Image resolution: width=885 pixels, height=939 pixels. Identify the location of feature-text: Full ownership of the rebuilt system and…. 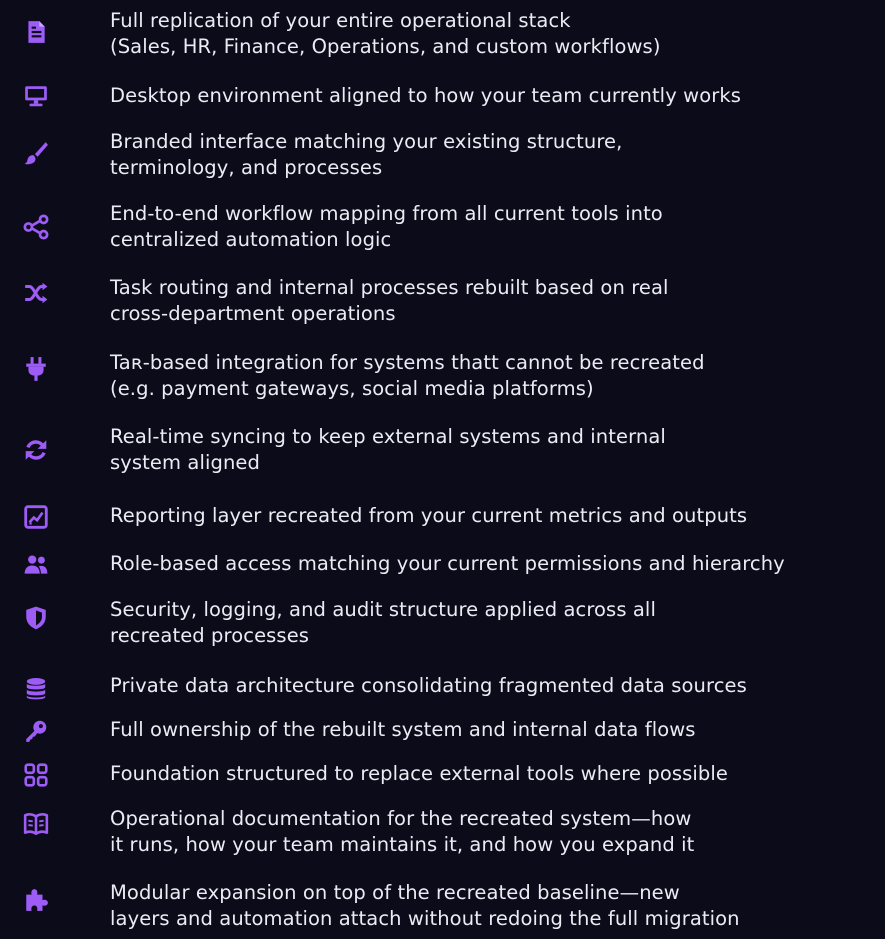
(495, 730).